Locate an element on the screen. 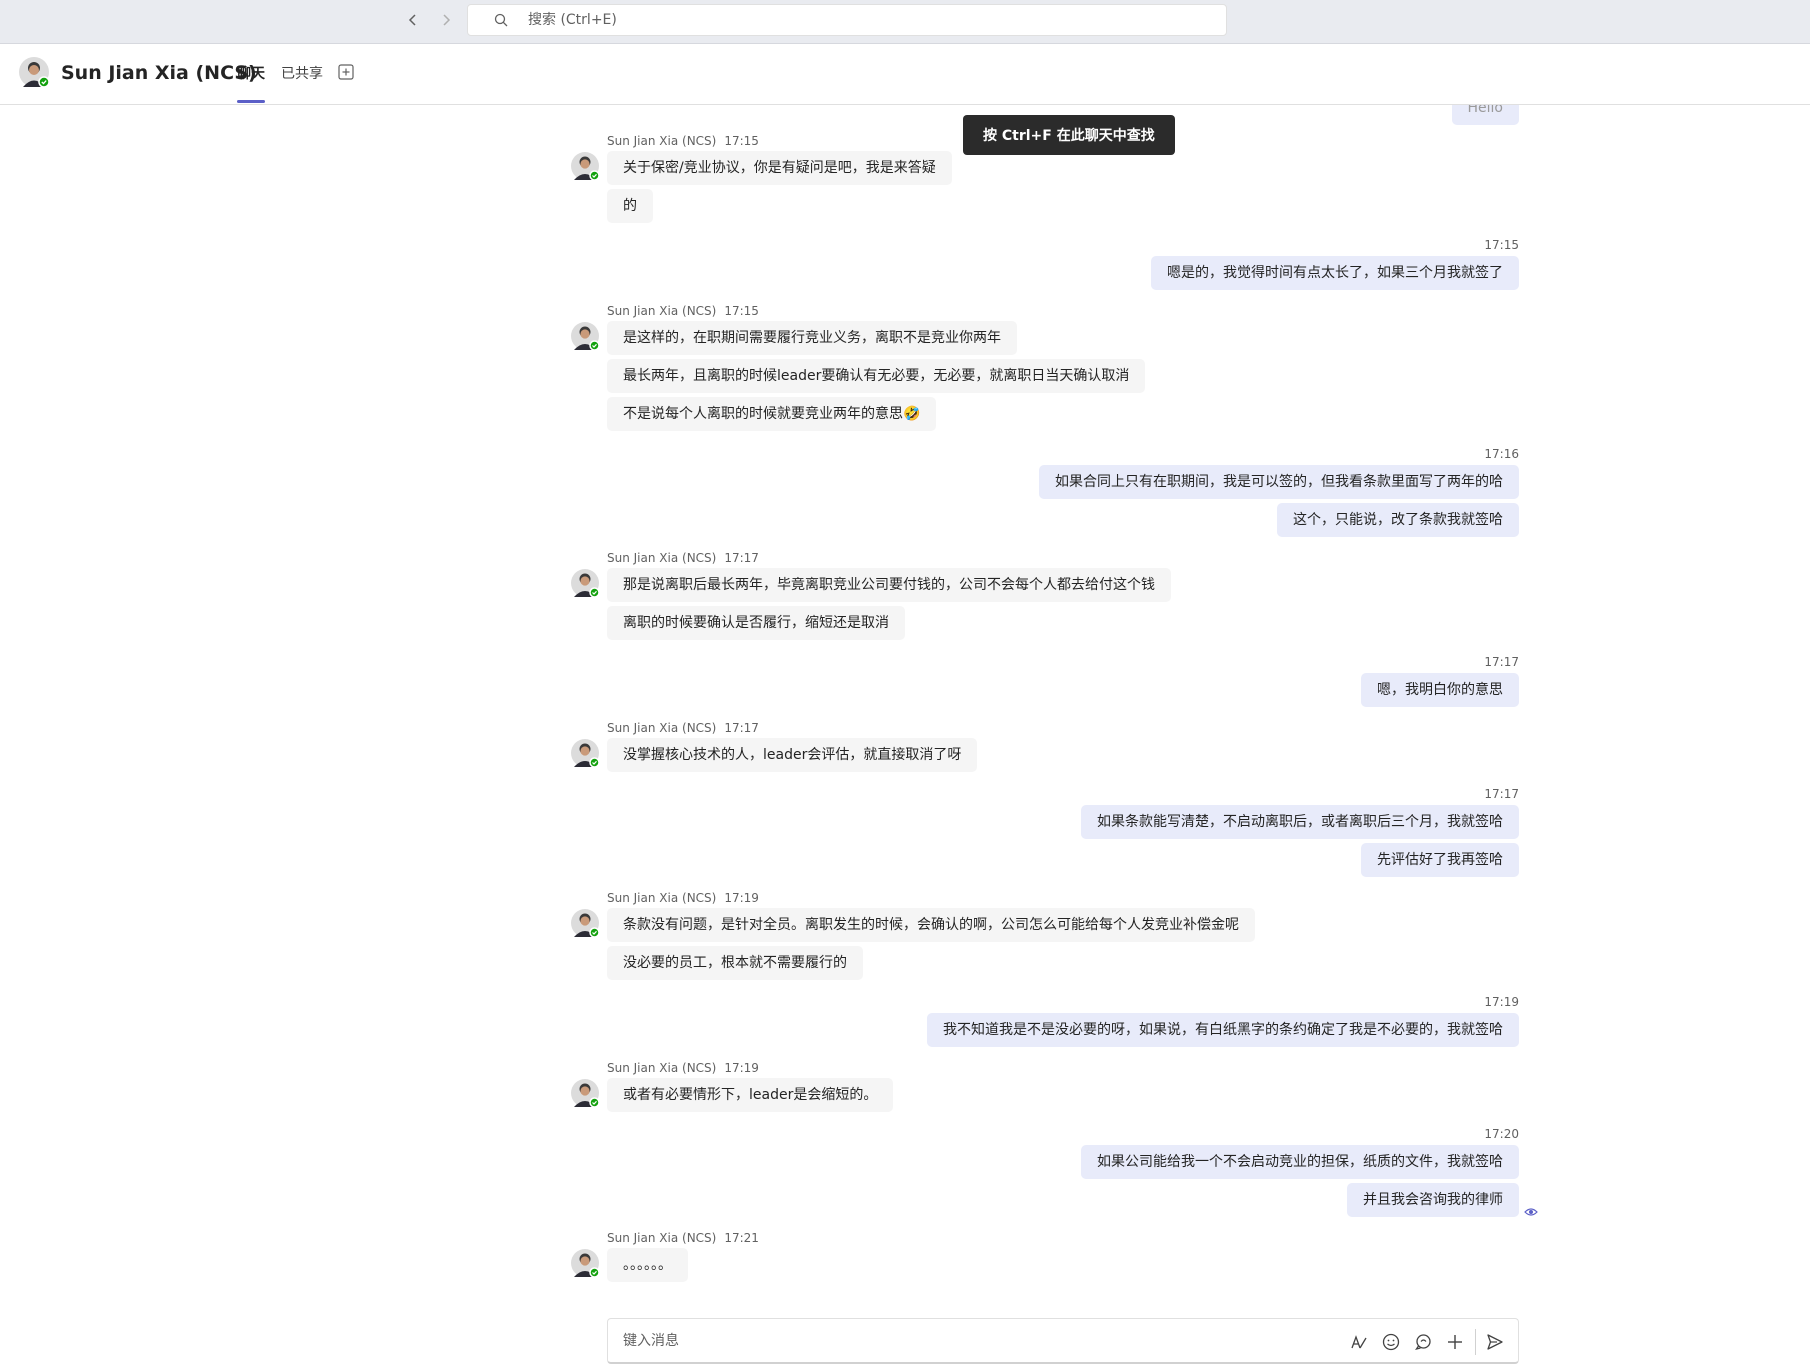 The height and width of the screenshot is (1369, 1810). message-time: 17:20 is located at coordinates (1501, 1134).